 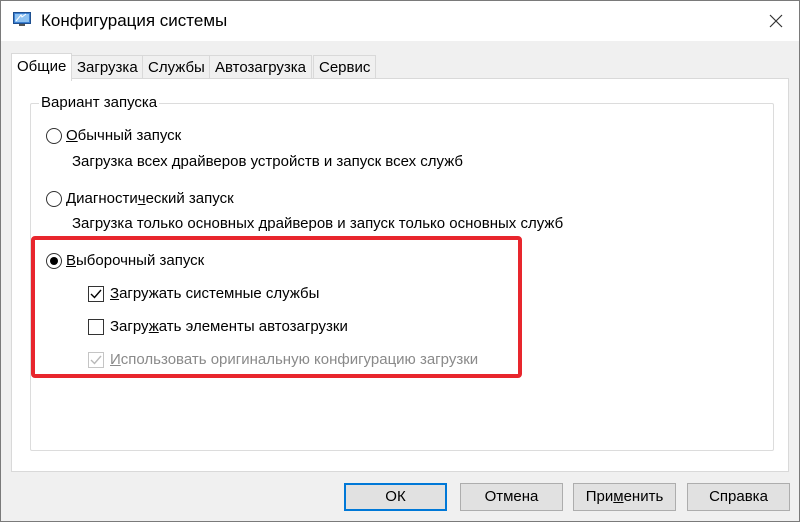 What do you see at coordinates (511, 497) in the screenshot?
I see `cancel-button: Отмена` at bounding box center [511, 497].